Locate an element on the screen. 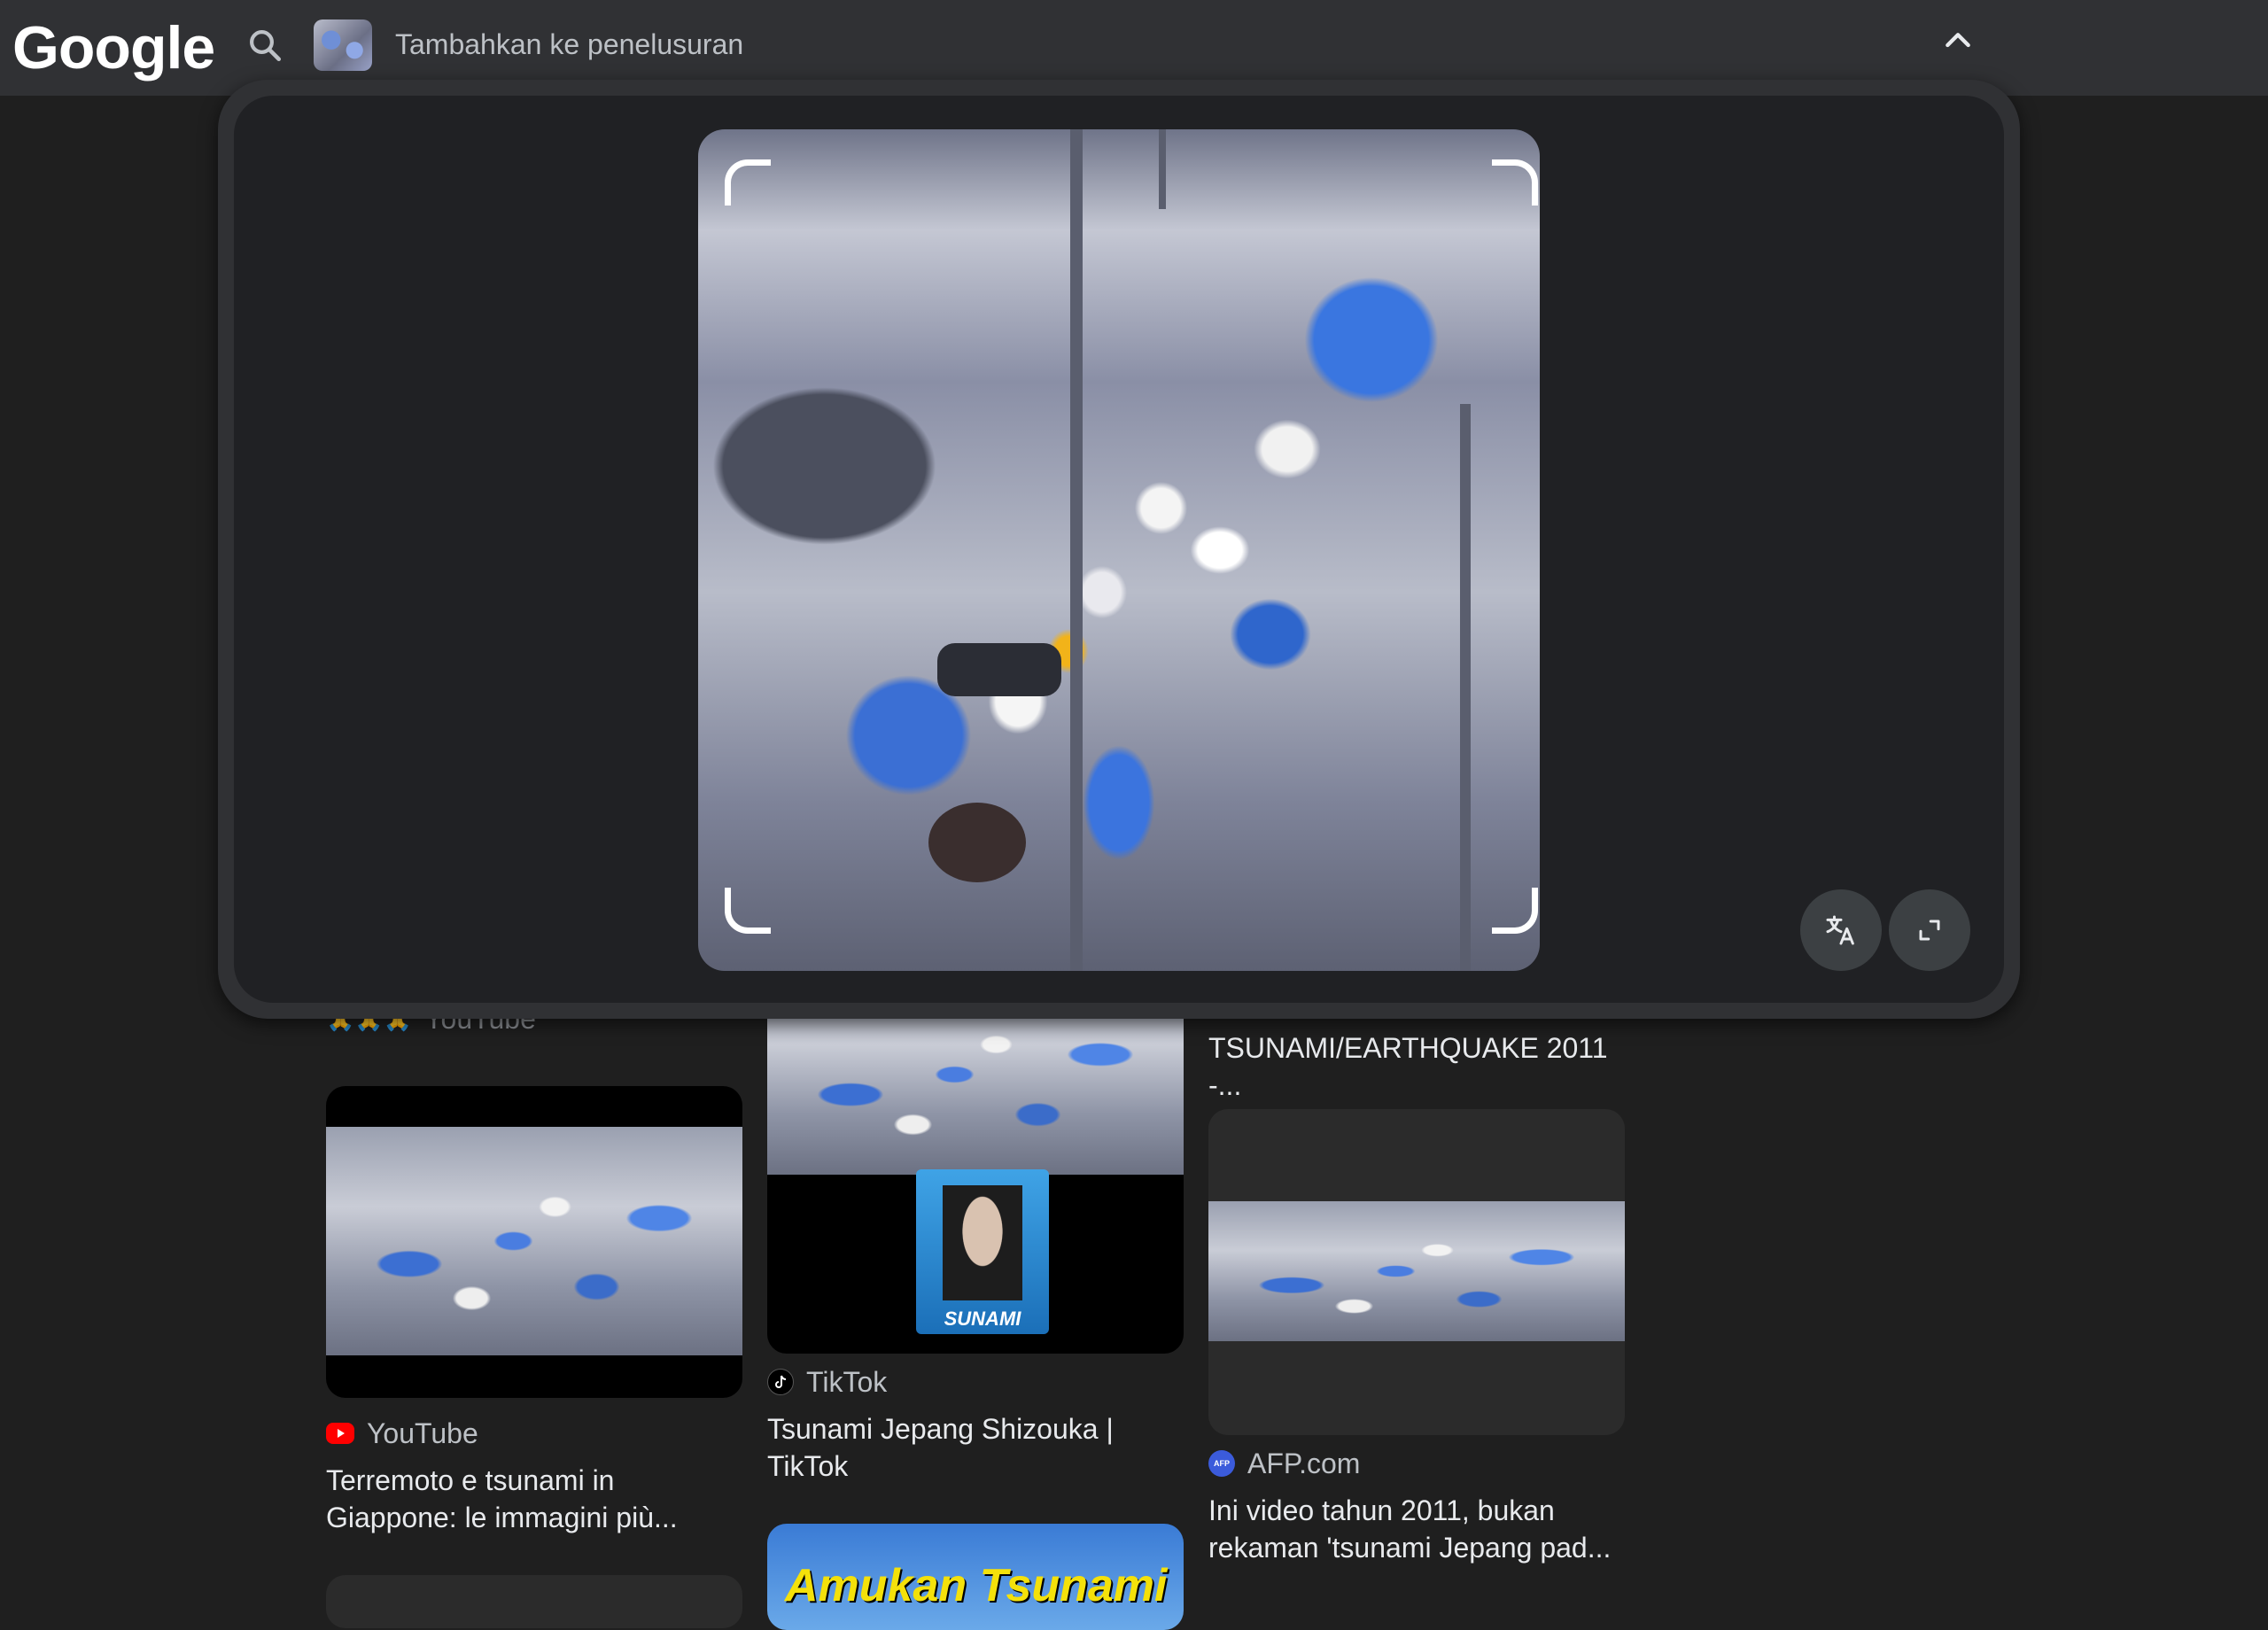 The height and width of the screenshot is (1630, 2268). search-input: Tambahkan ke penelusuran is located at coordinates (569, 44).